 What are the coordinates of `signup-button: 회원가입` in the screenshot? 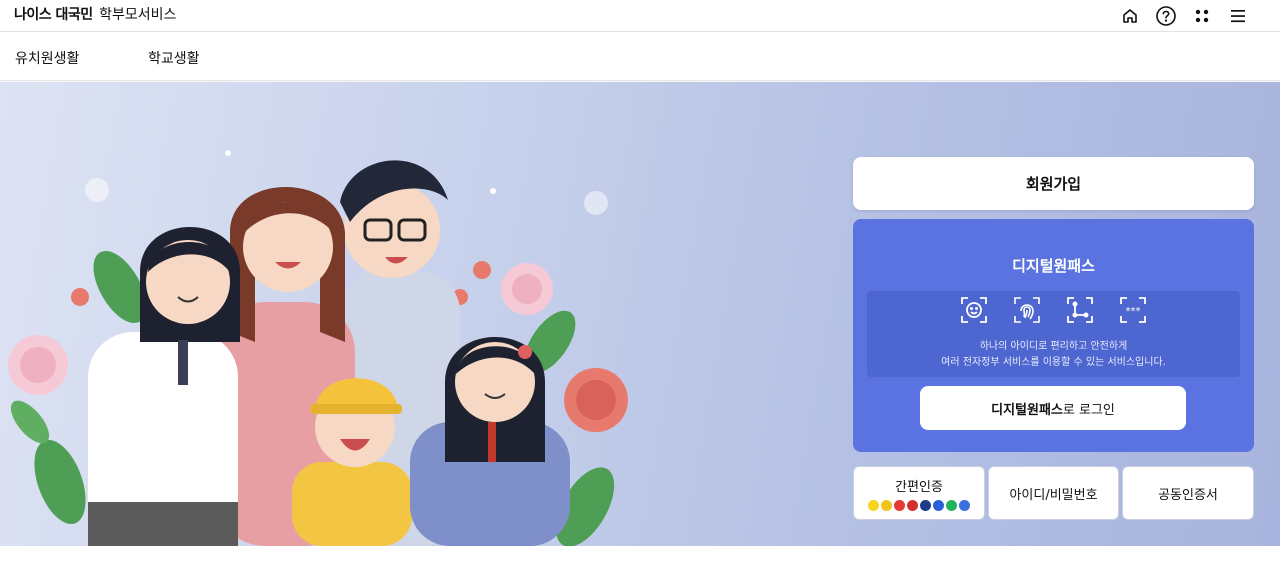 It's located at (1053, 183).